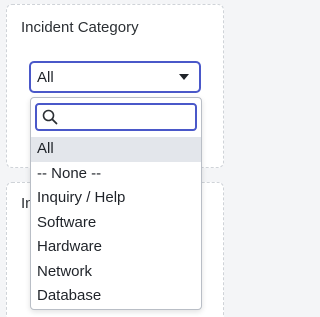 Image resolution: width=320 pixels, height=317 pixels. Describe the element at coordinates (116, 296) in the screenshot. I see `dropdown-option: Database` at that location.